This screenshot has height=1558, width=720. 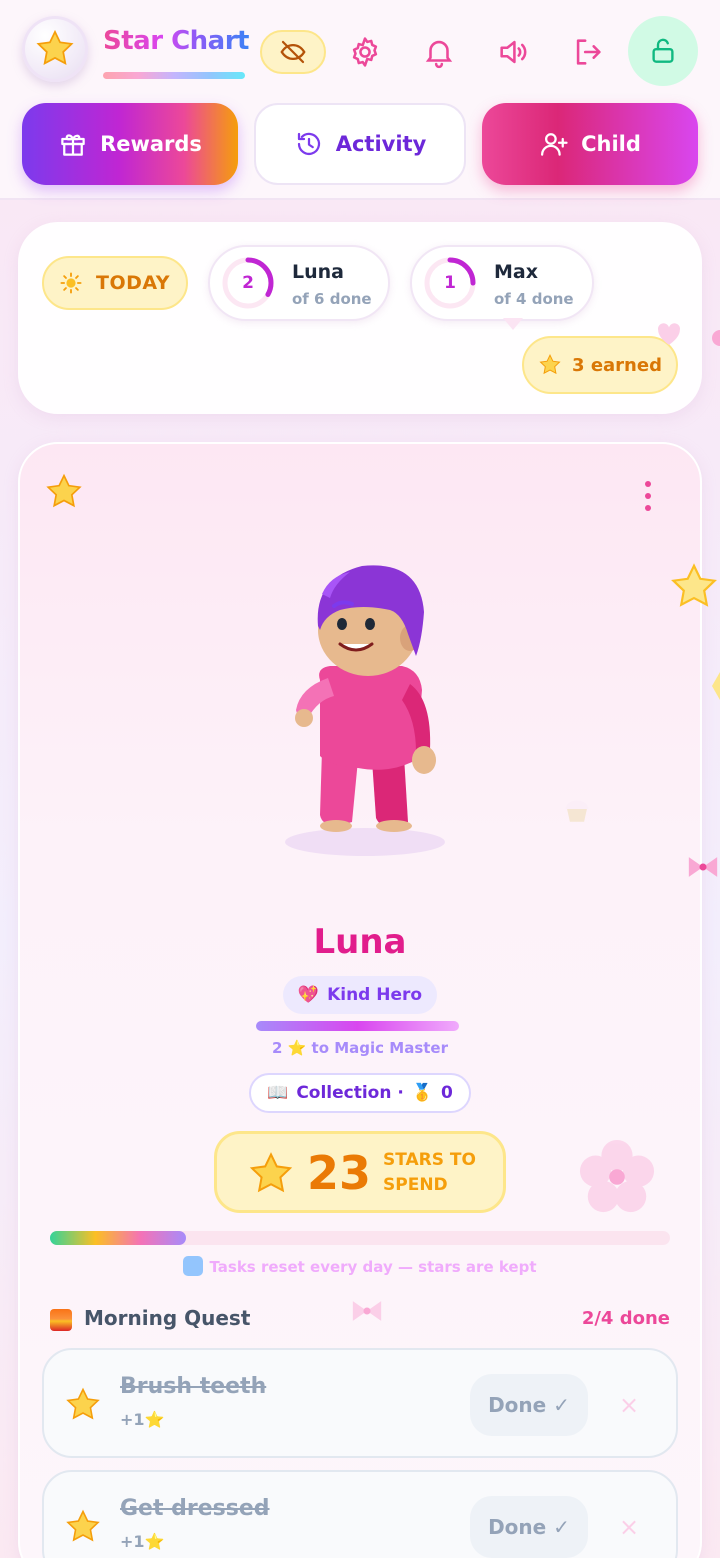 I want to click on stars-count: 23, so click(x=339, y=1173).